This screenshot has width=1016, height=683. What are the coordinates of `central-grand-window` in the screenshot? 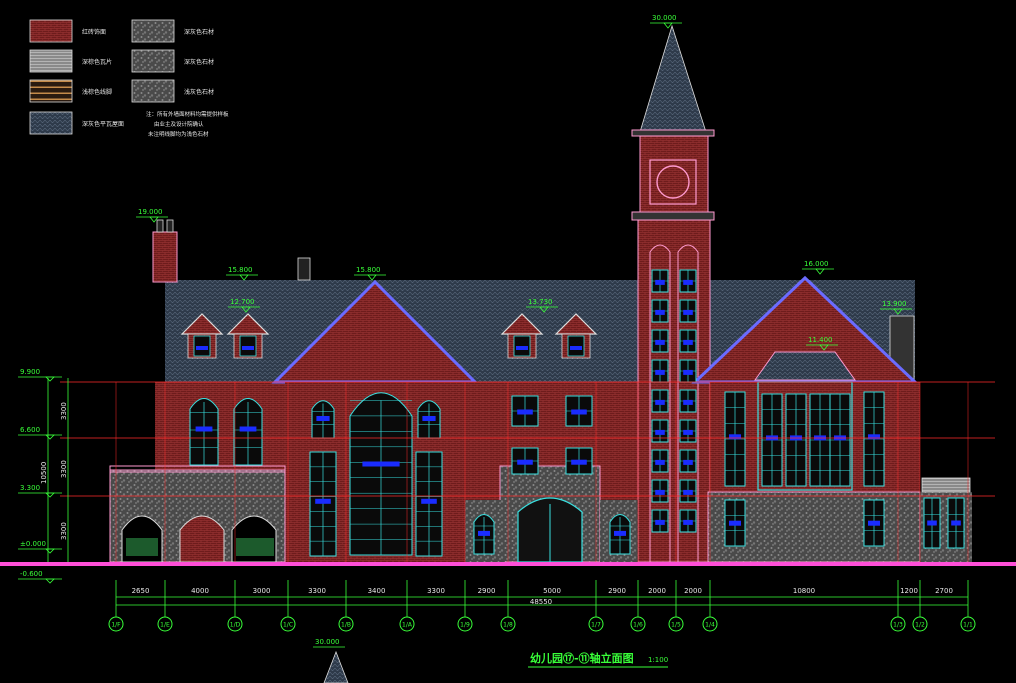 It's located at (381, 474).